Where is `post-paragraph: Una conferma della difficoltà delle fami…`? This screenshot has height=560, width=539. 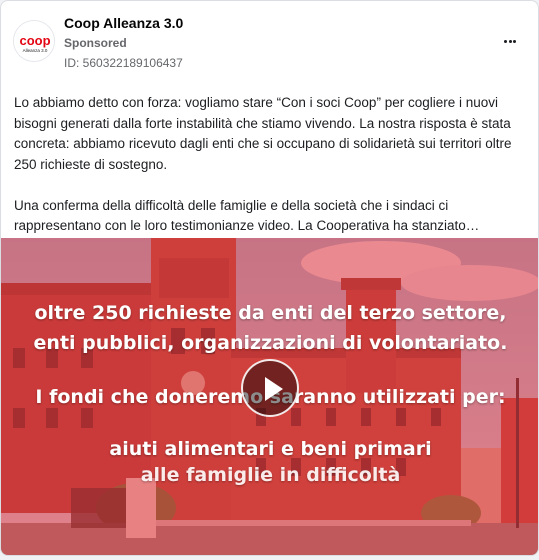
post-paragraph: Una conferma della difficoltà delle fami… is located at coordinates (247, 215).